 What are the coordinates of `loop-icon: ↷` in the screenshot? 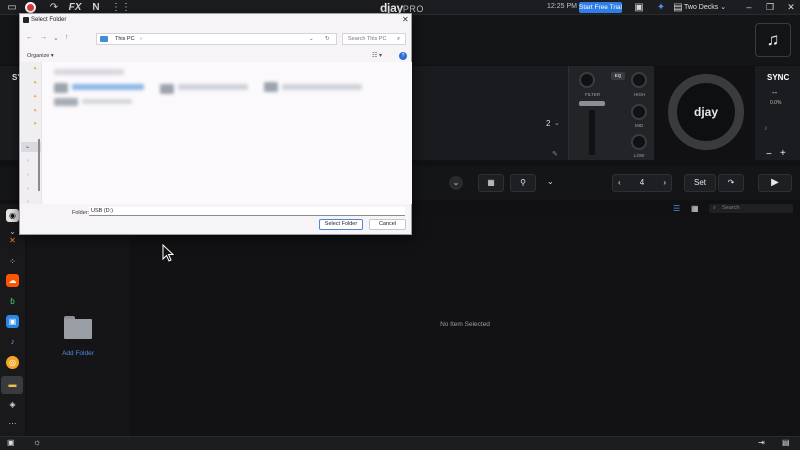 It's located at (731, 183).